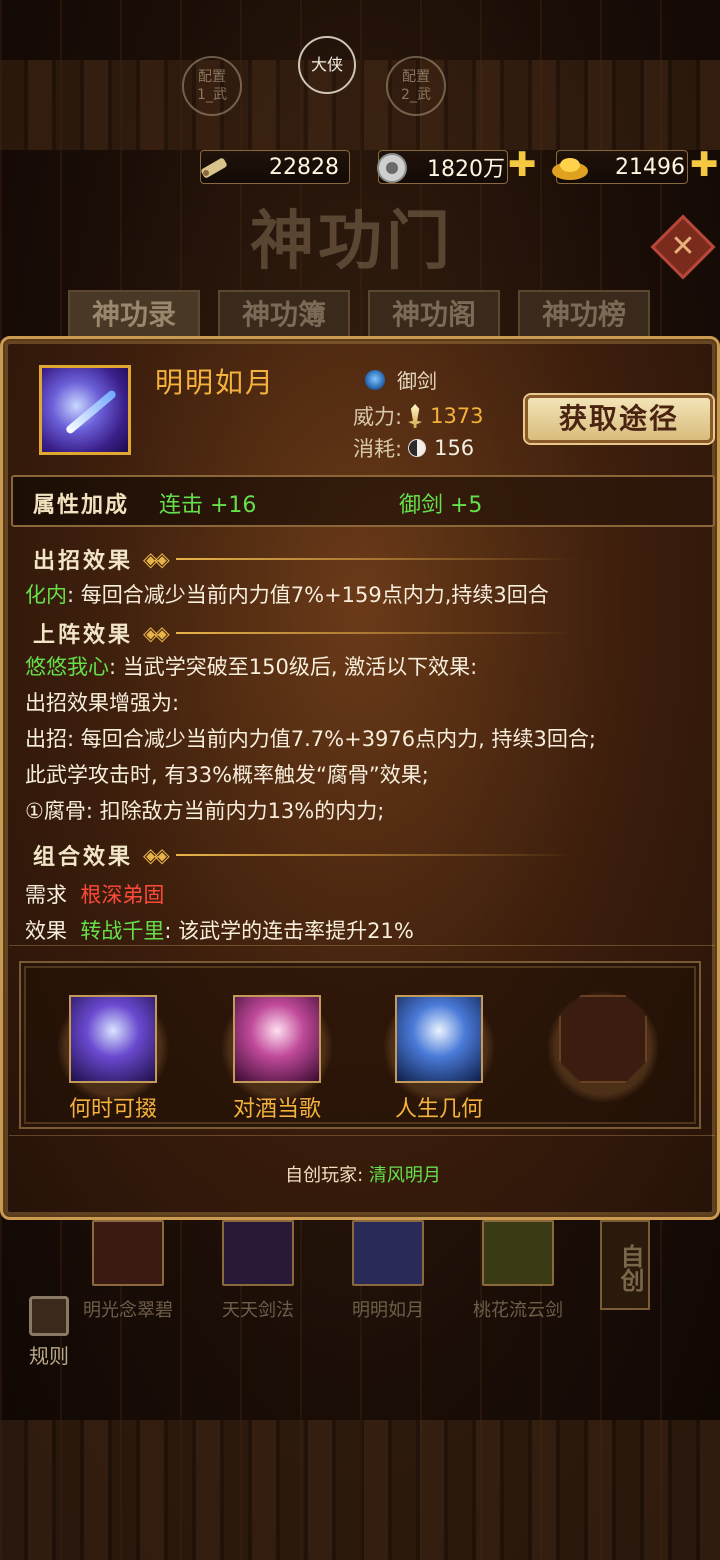  What do you see at coordinates (46, 595) in the screenshot?
I see `chuzhao-effect-name: 化内` at bounding box center [46, 595].